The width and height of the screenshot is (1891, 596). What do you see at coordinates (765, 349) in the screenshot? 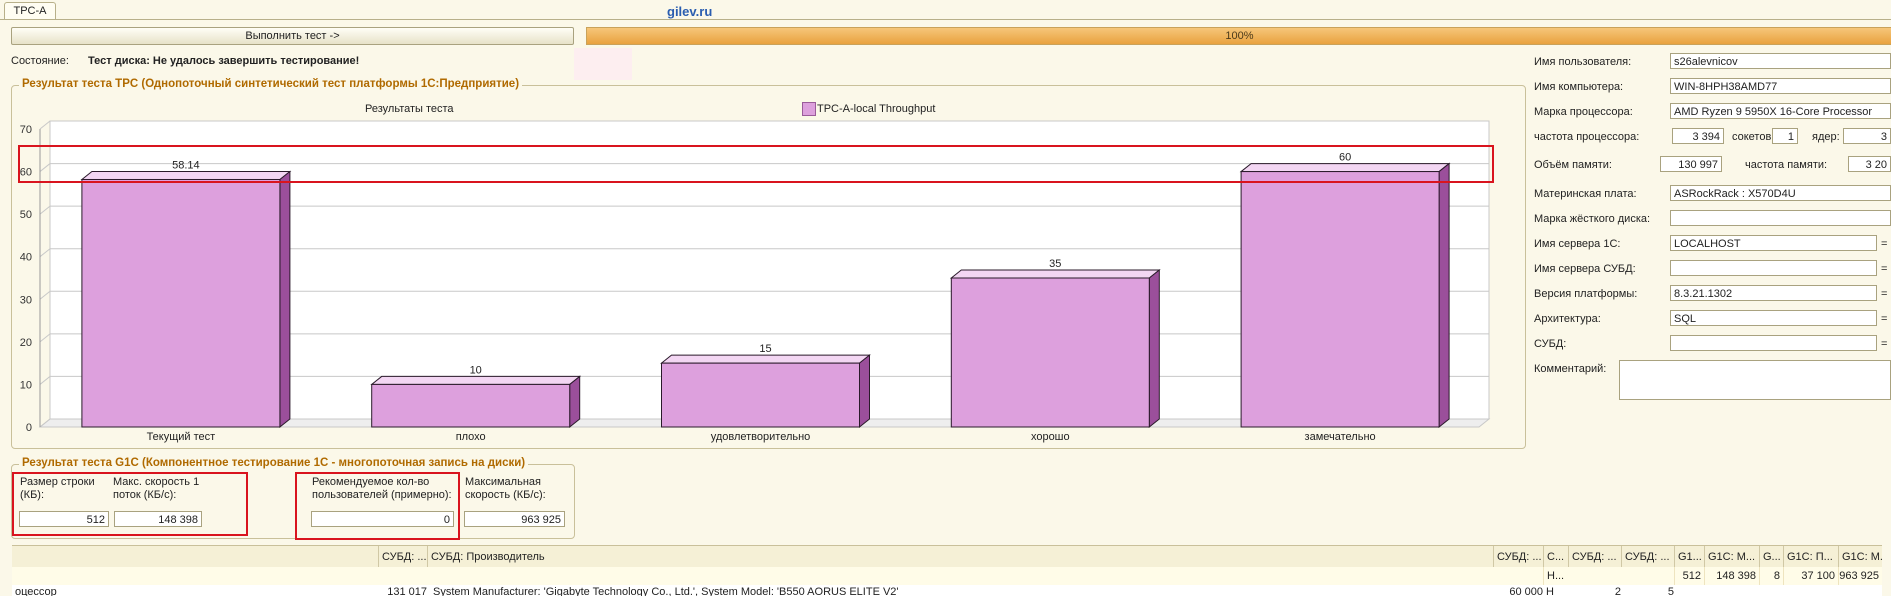
I see `bar-value-label: 15` at bounding box center [765, 349].